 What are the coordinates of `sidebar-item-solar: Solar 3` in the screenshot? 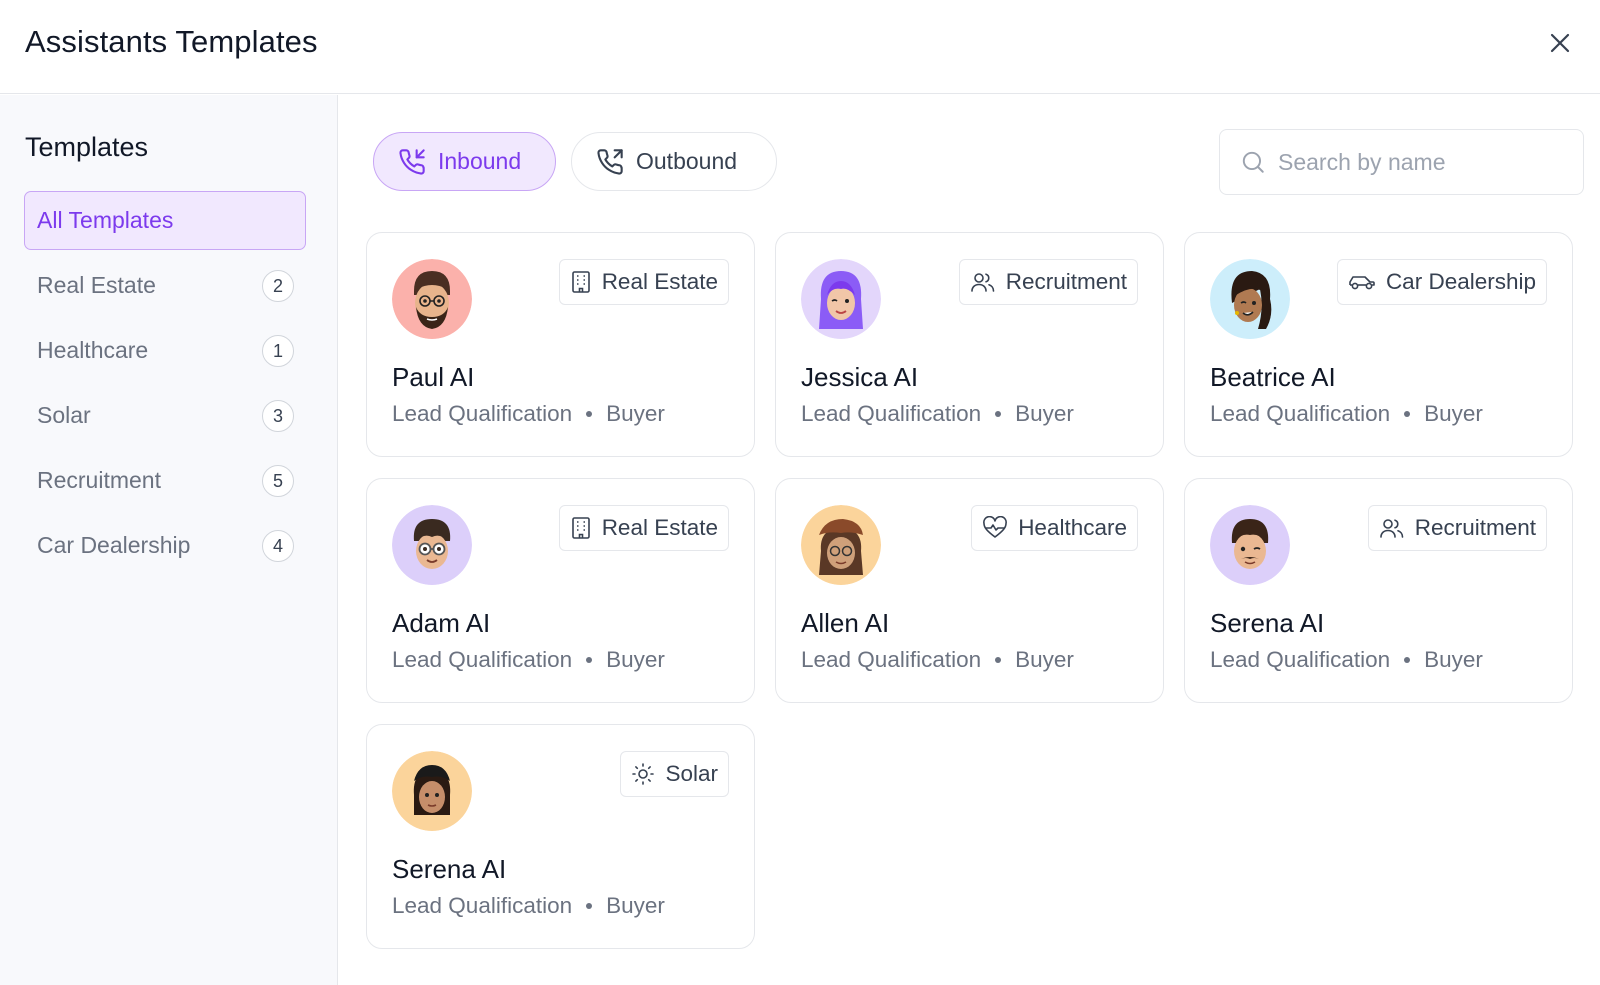 It's located at (165, 415).